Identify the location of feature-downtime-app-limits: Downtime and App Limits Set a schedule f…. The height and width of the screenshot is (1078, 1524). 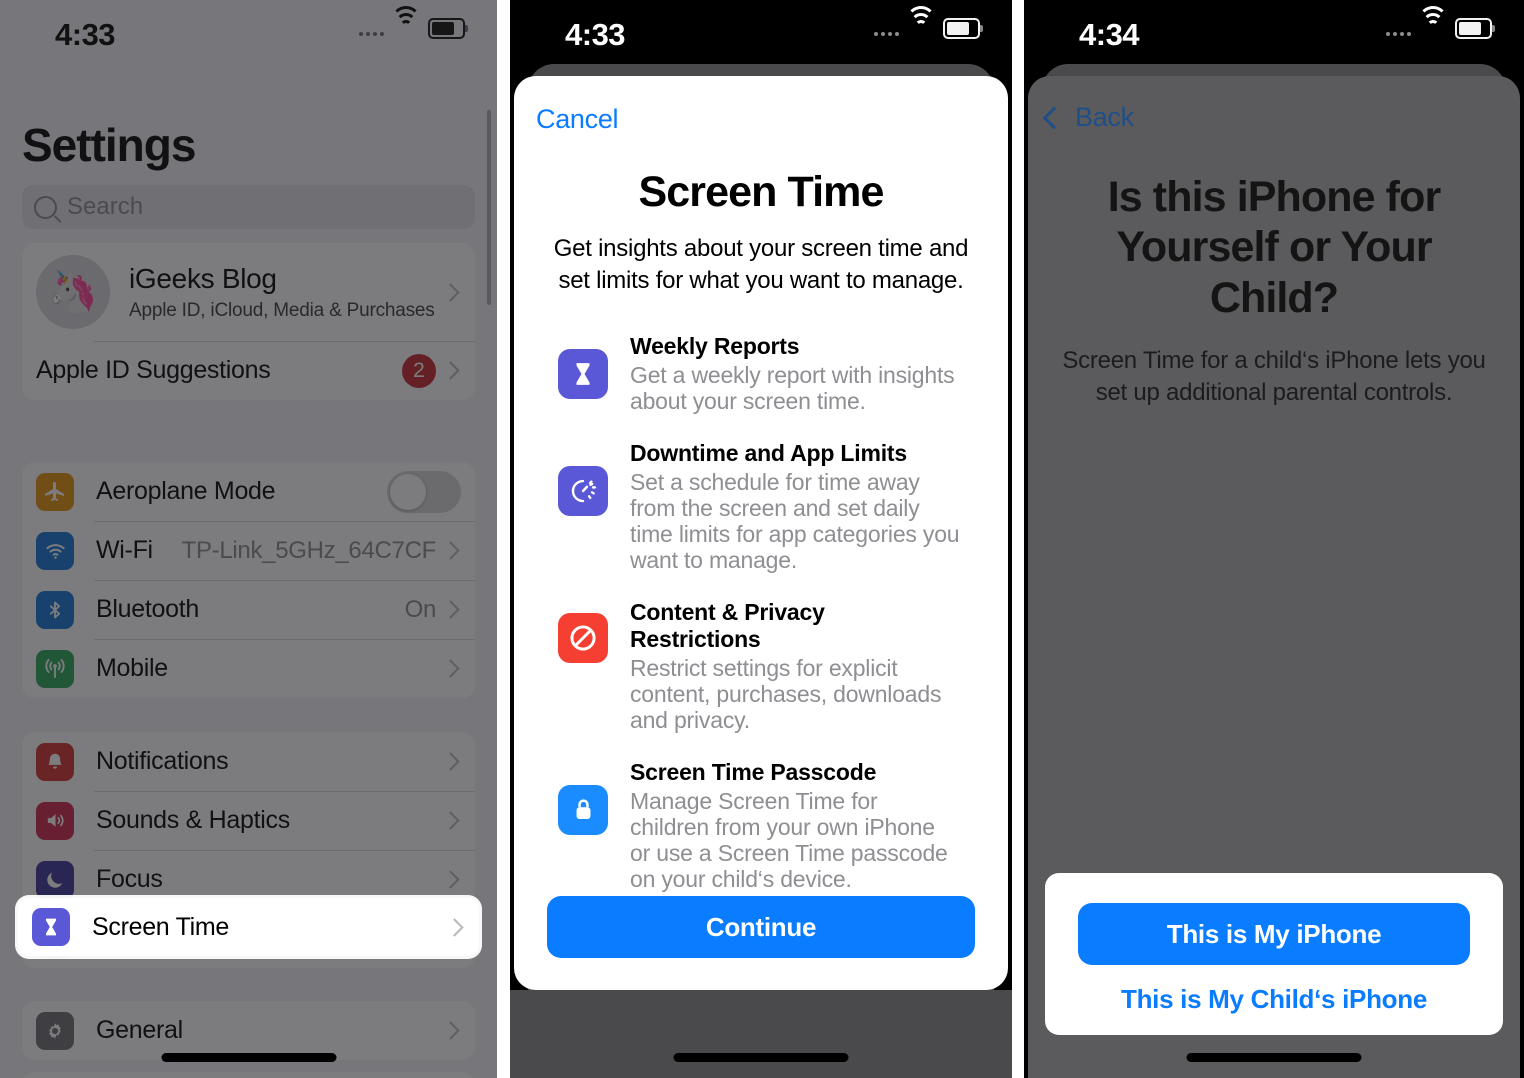
(759, 506).